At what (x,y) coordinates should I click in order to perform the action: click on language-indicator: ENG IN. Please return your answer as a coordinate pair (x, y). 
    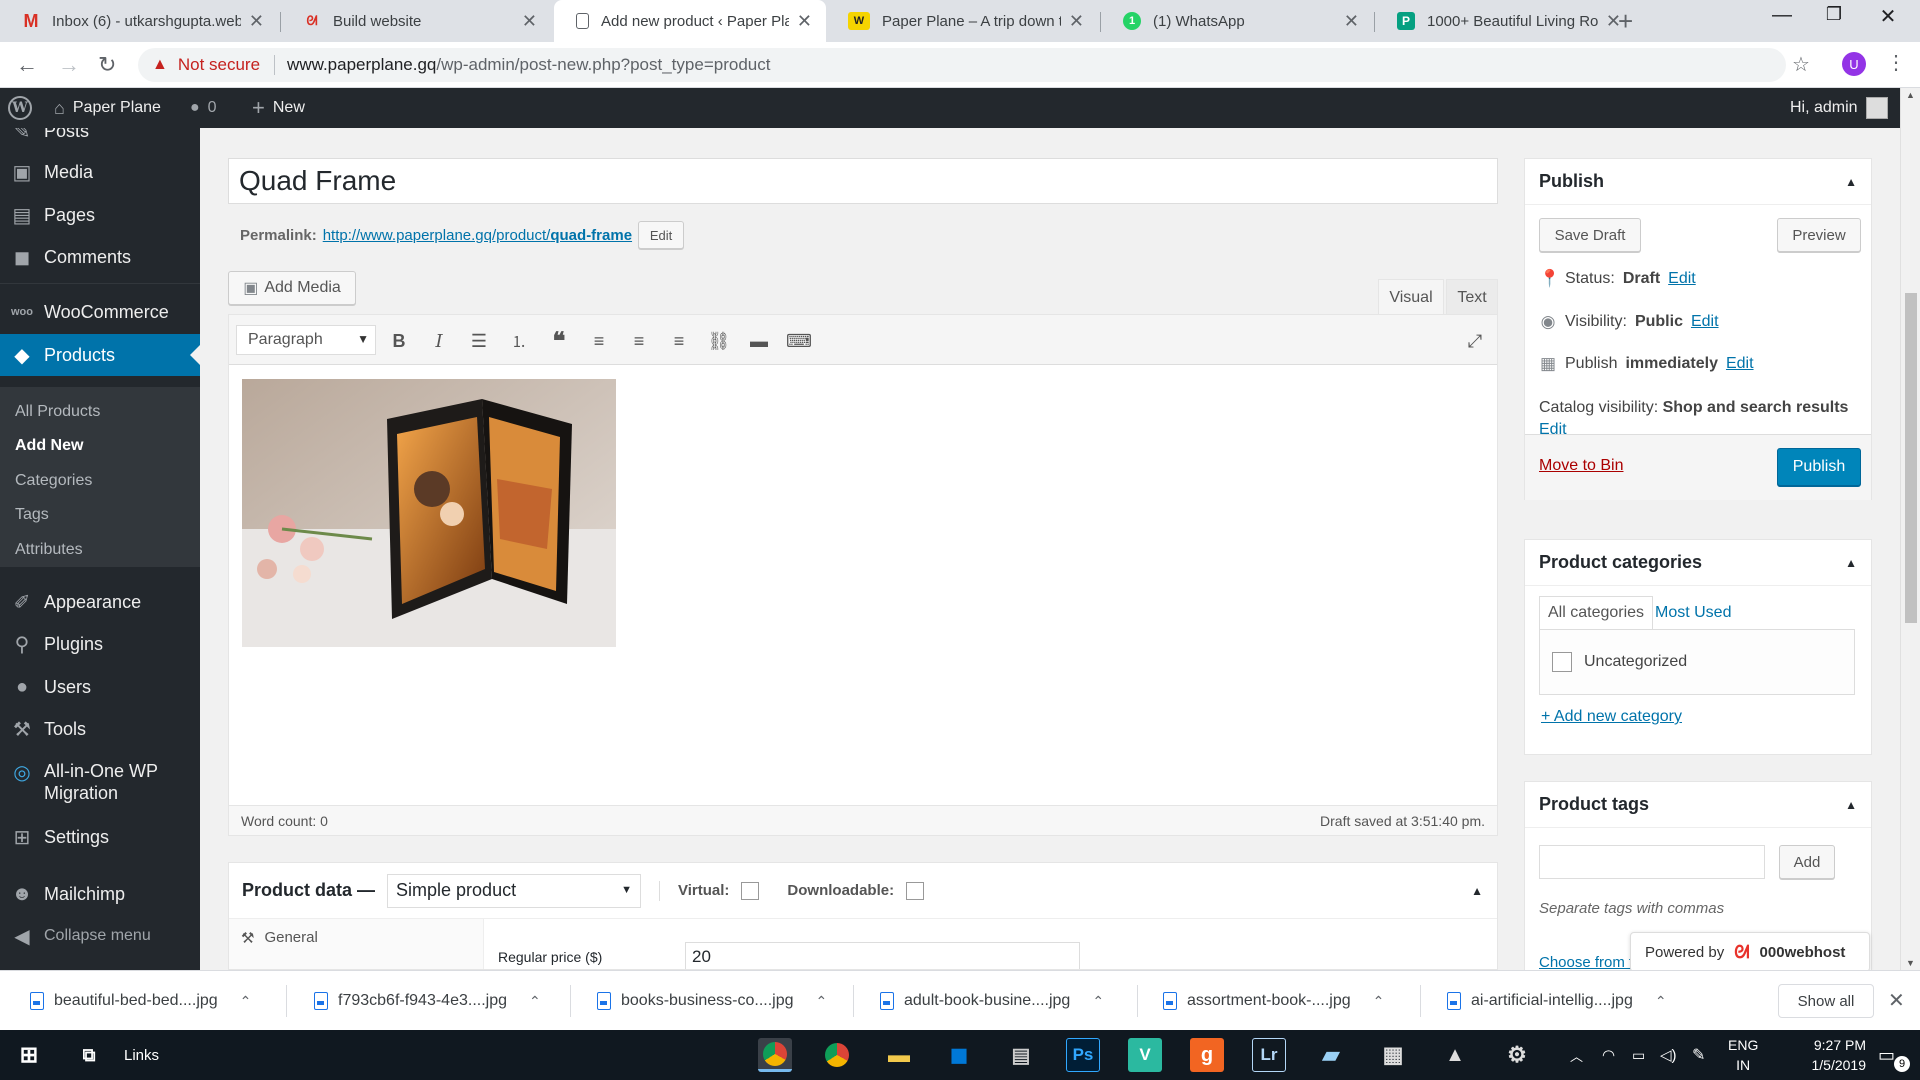
    Looking at the image, I should click on (1743, 1055).